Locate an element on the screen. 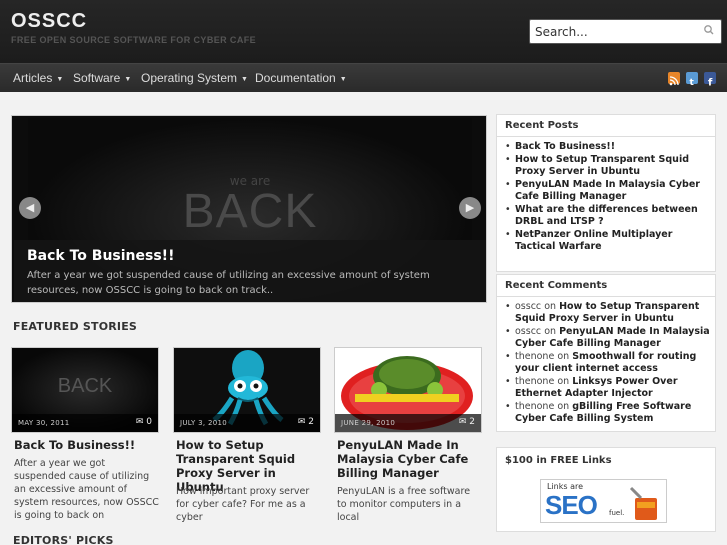  story-thumbnail: BACK MAY 30, 2011 ✉ 0 is located at coordinates (85, 390).